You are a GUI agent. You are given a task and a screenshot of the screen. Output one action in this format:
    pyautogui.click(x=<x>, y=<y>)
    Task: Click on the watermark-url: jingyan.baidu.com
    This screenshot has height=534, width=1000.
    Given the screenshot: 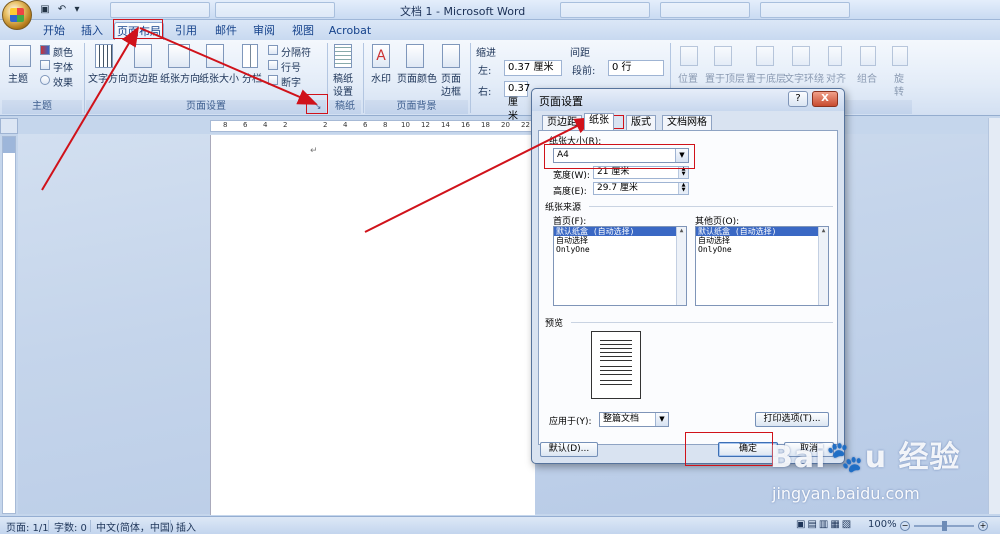 What is the action you would take?
    pyautogui.click(x=846, y=493)
    